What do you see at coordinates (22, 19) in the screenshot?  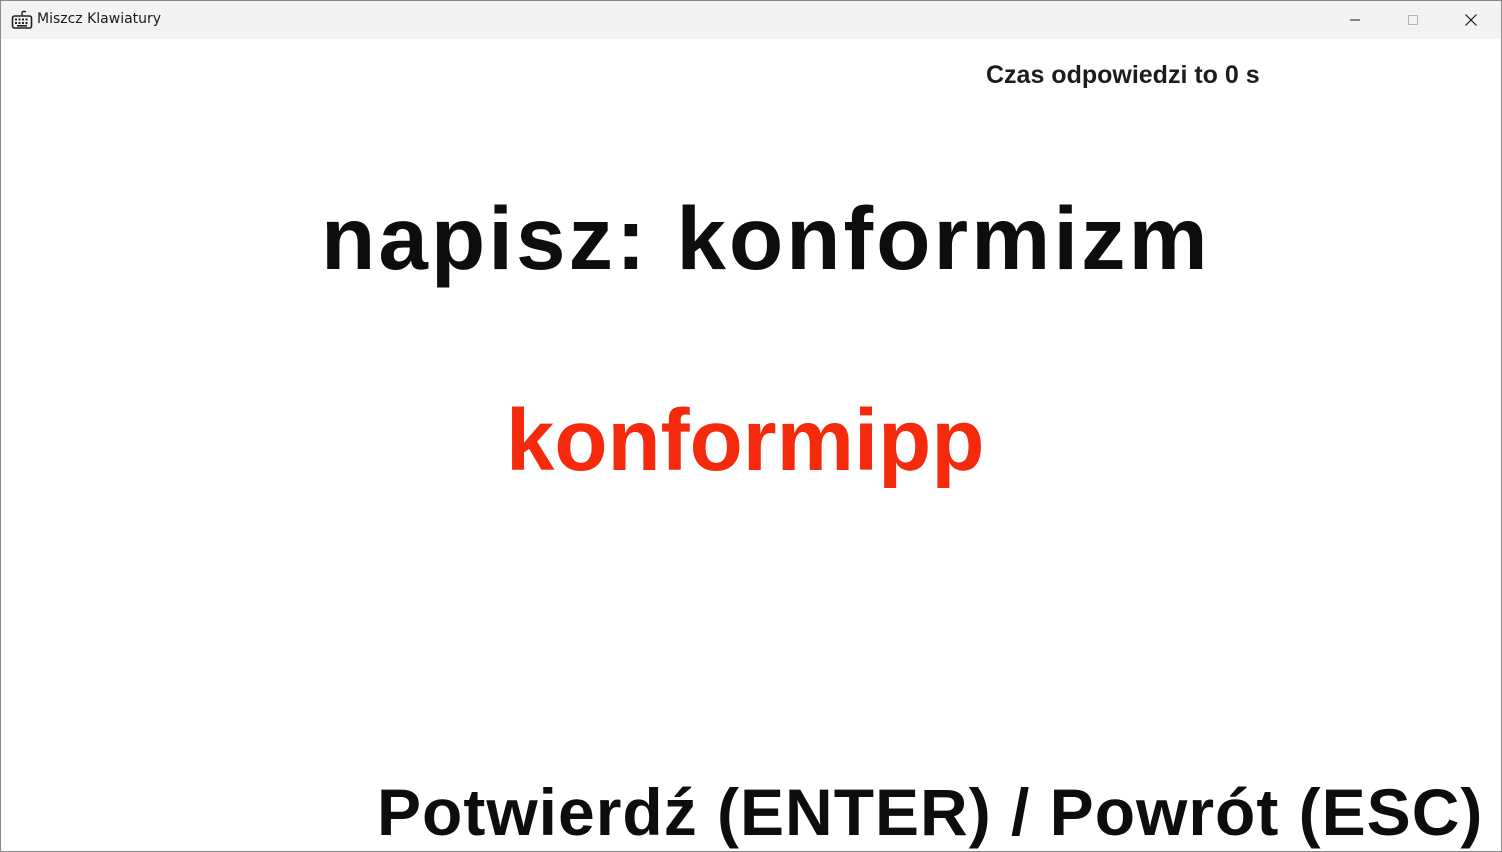 I see `keyboard-icon` at bounding box center [22, 19].